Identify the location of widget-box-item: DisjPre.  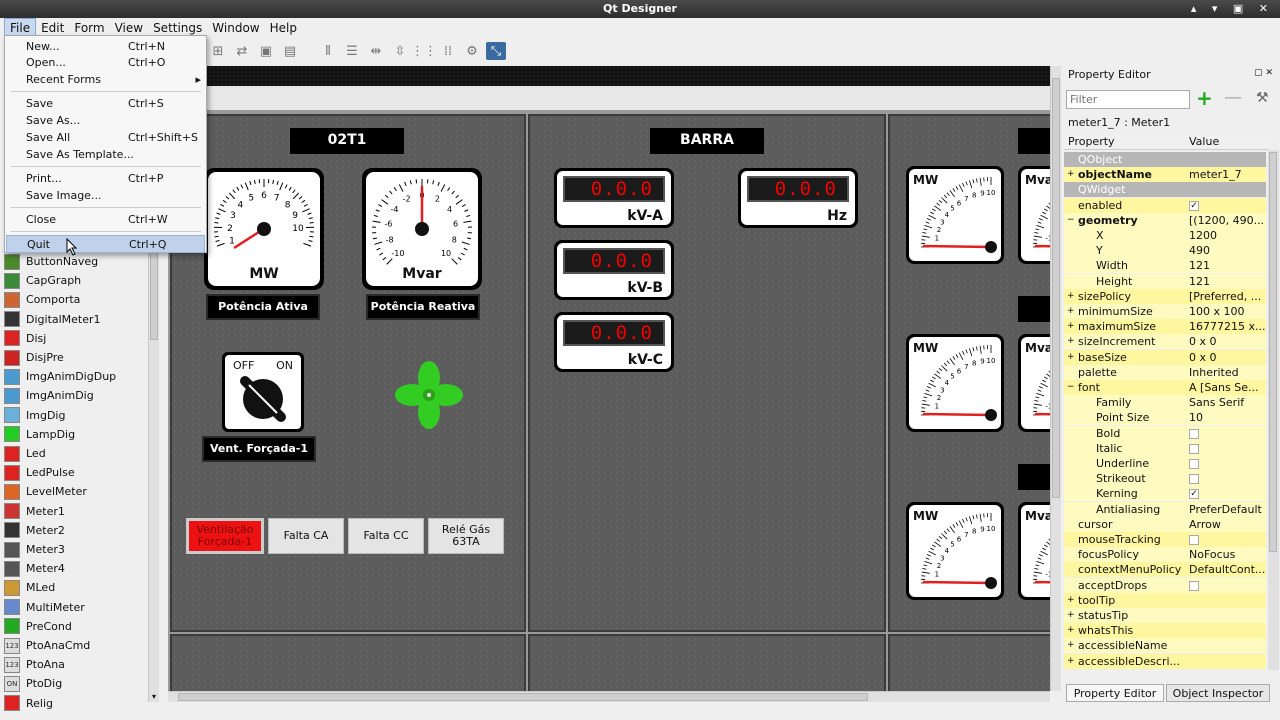
(76, 357).